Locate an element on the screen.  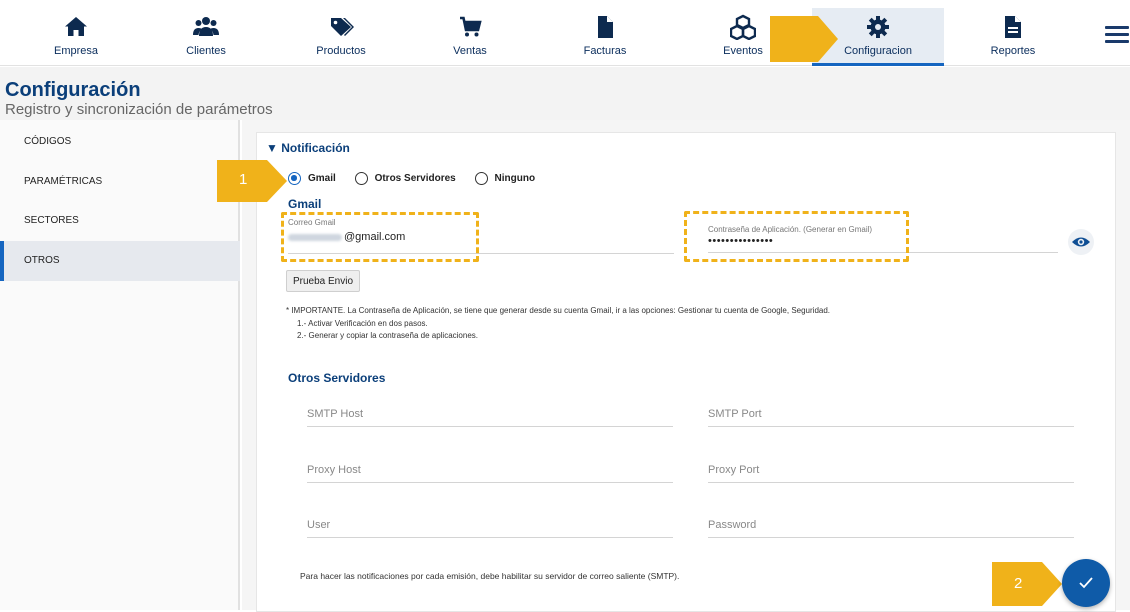
user-placeholder: User is located at coordinates (319, 525).